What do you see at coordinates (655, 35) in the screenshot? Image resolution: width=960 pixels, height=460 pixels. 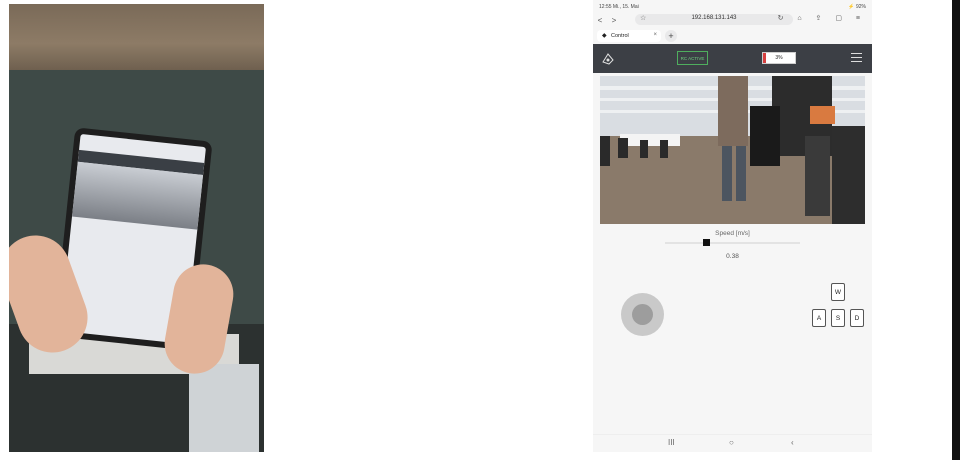 I see `tab-close-icon: ×` at bounding box center [655, 35].